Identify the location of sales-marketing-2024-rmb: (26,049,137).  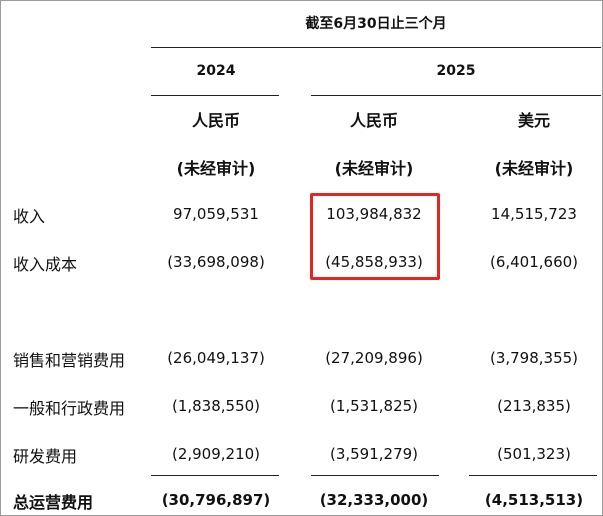
(216, 358).